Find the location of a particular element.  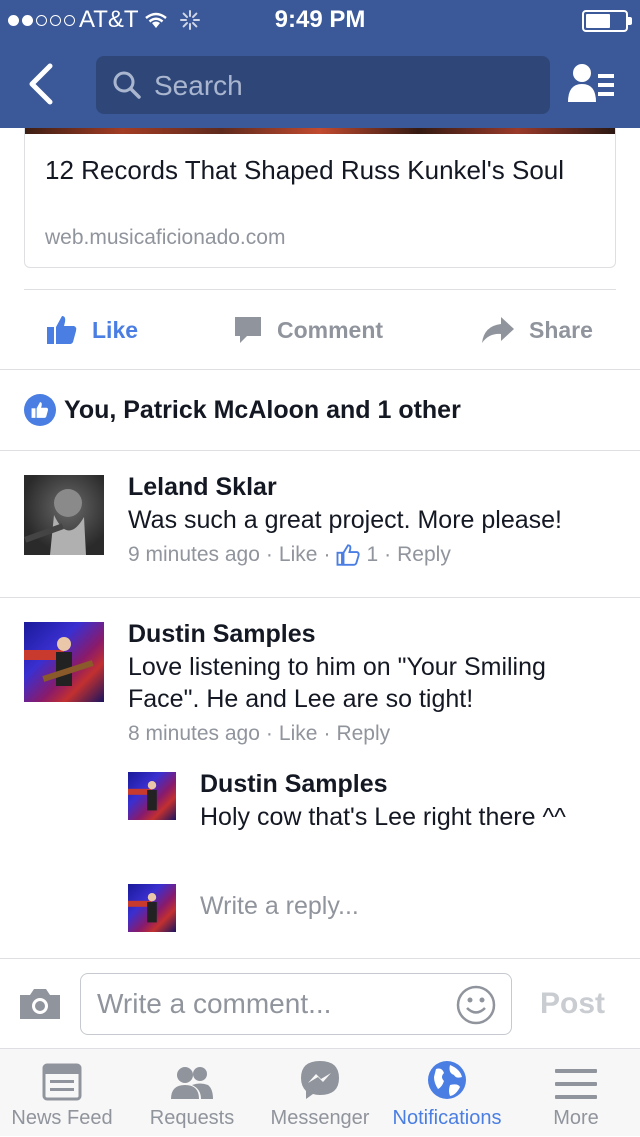

status-time: 9:49 PM is located at coordinates (320, 19).